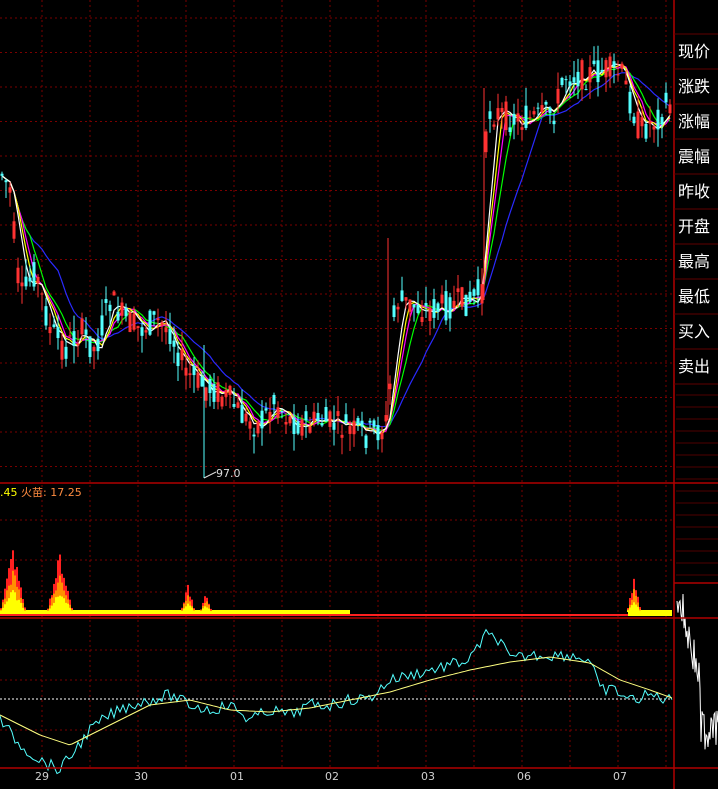 The image size is (718, 789). Describe the element at coordinates (694, 156) in the screenshot. I see `side-label-amplitude: 震幅` at that location.